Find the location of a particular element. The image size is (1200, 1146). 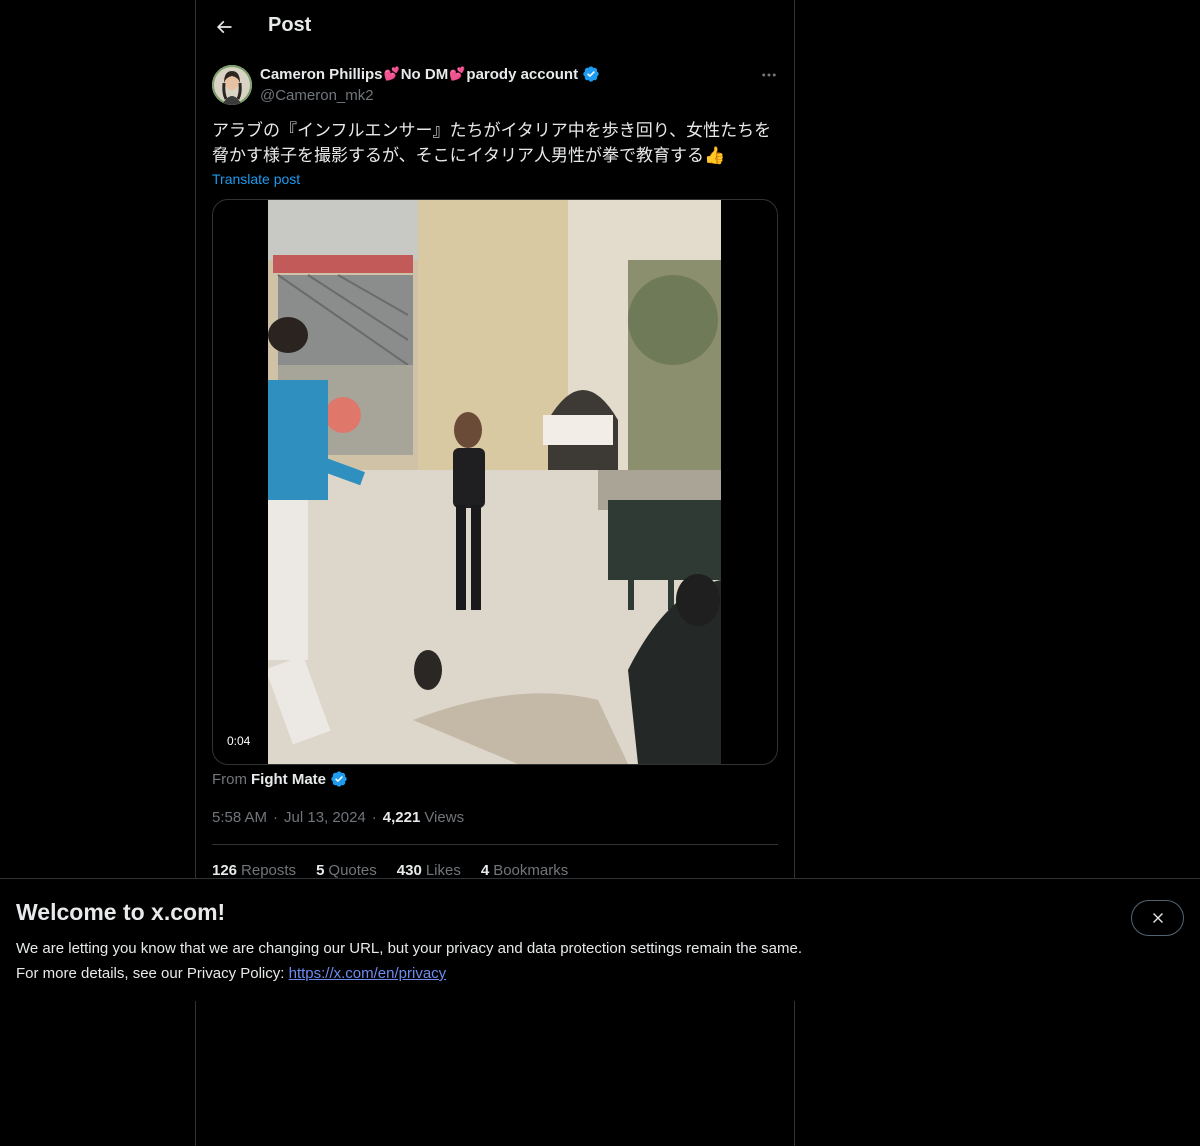

translate-post-link: Translate post is located at coordinates (256, 179).